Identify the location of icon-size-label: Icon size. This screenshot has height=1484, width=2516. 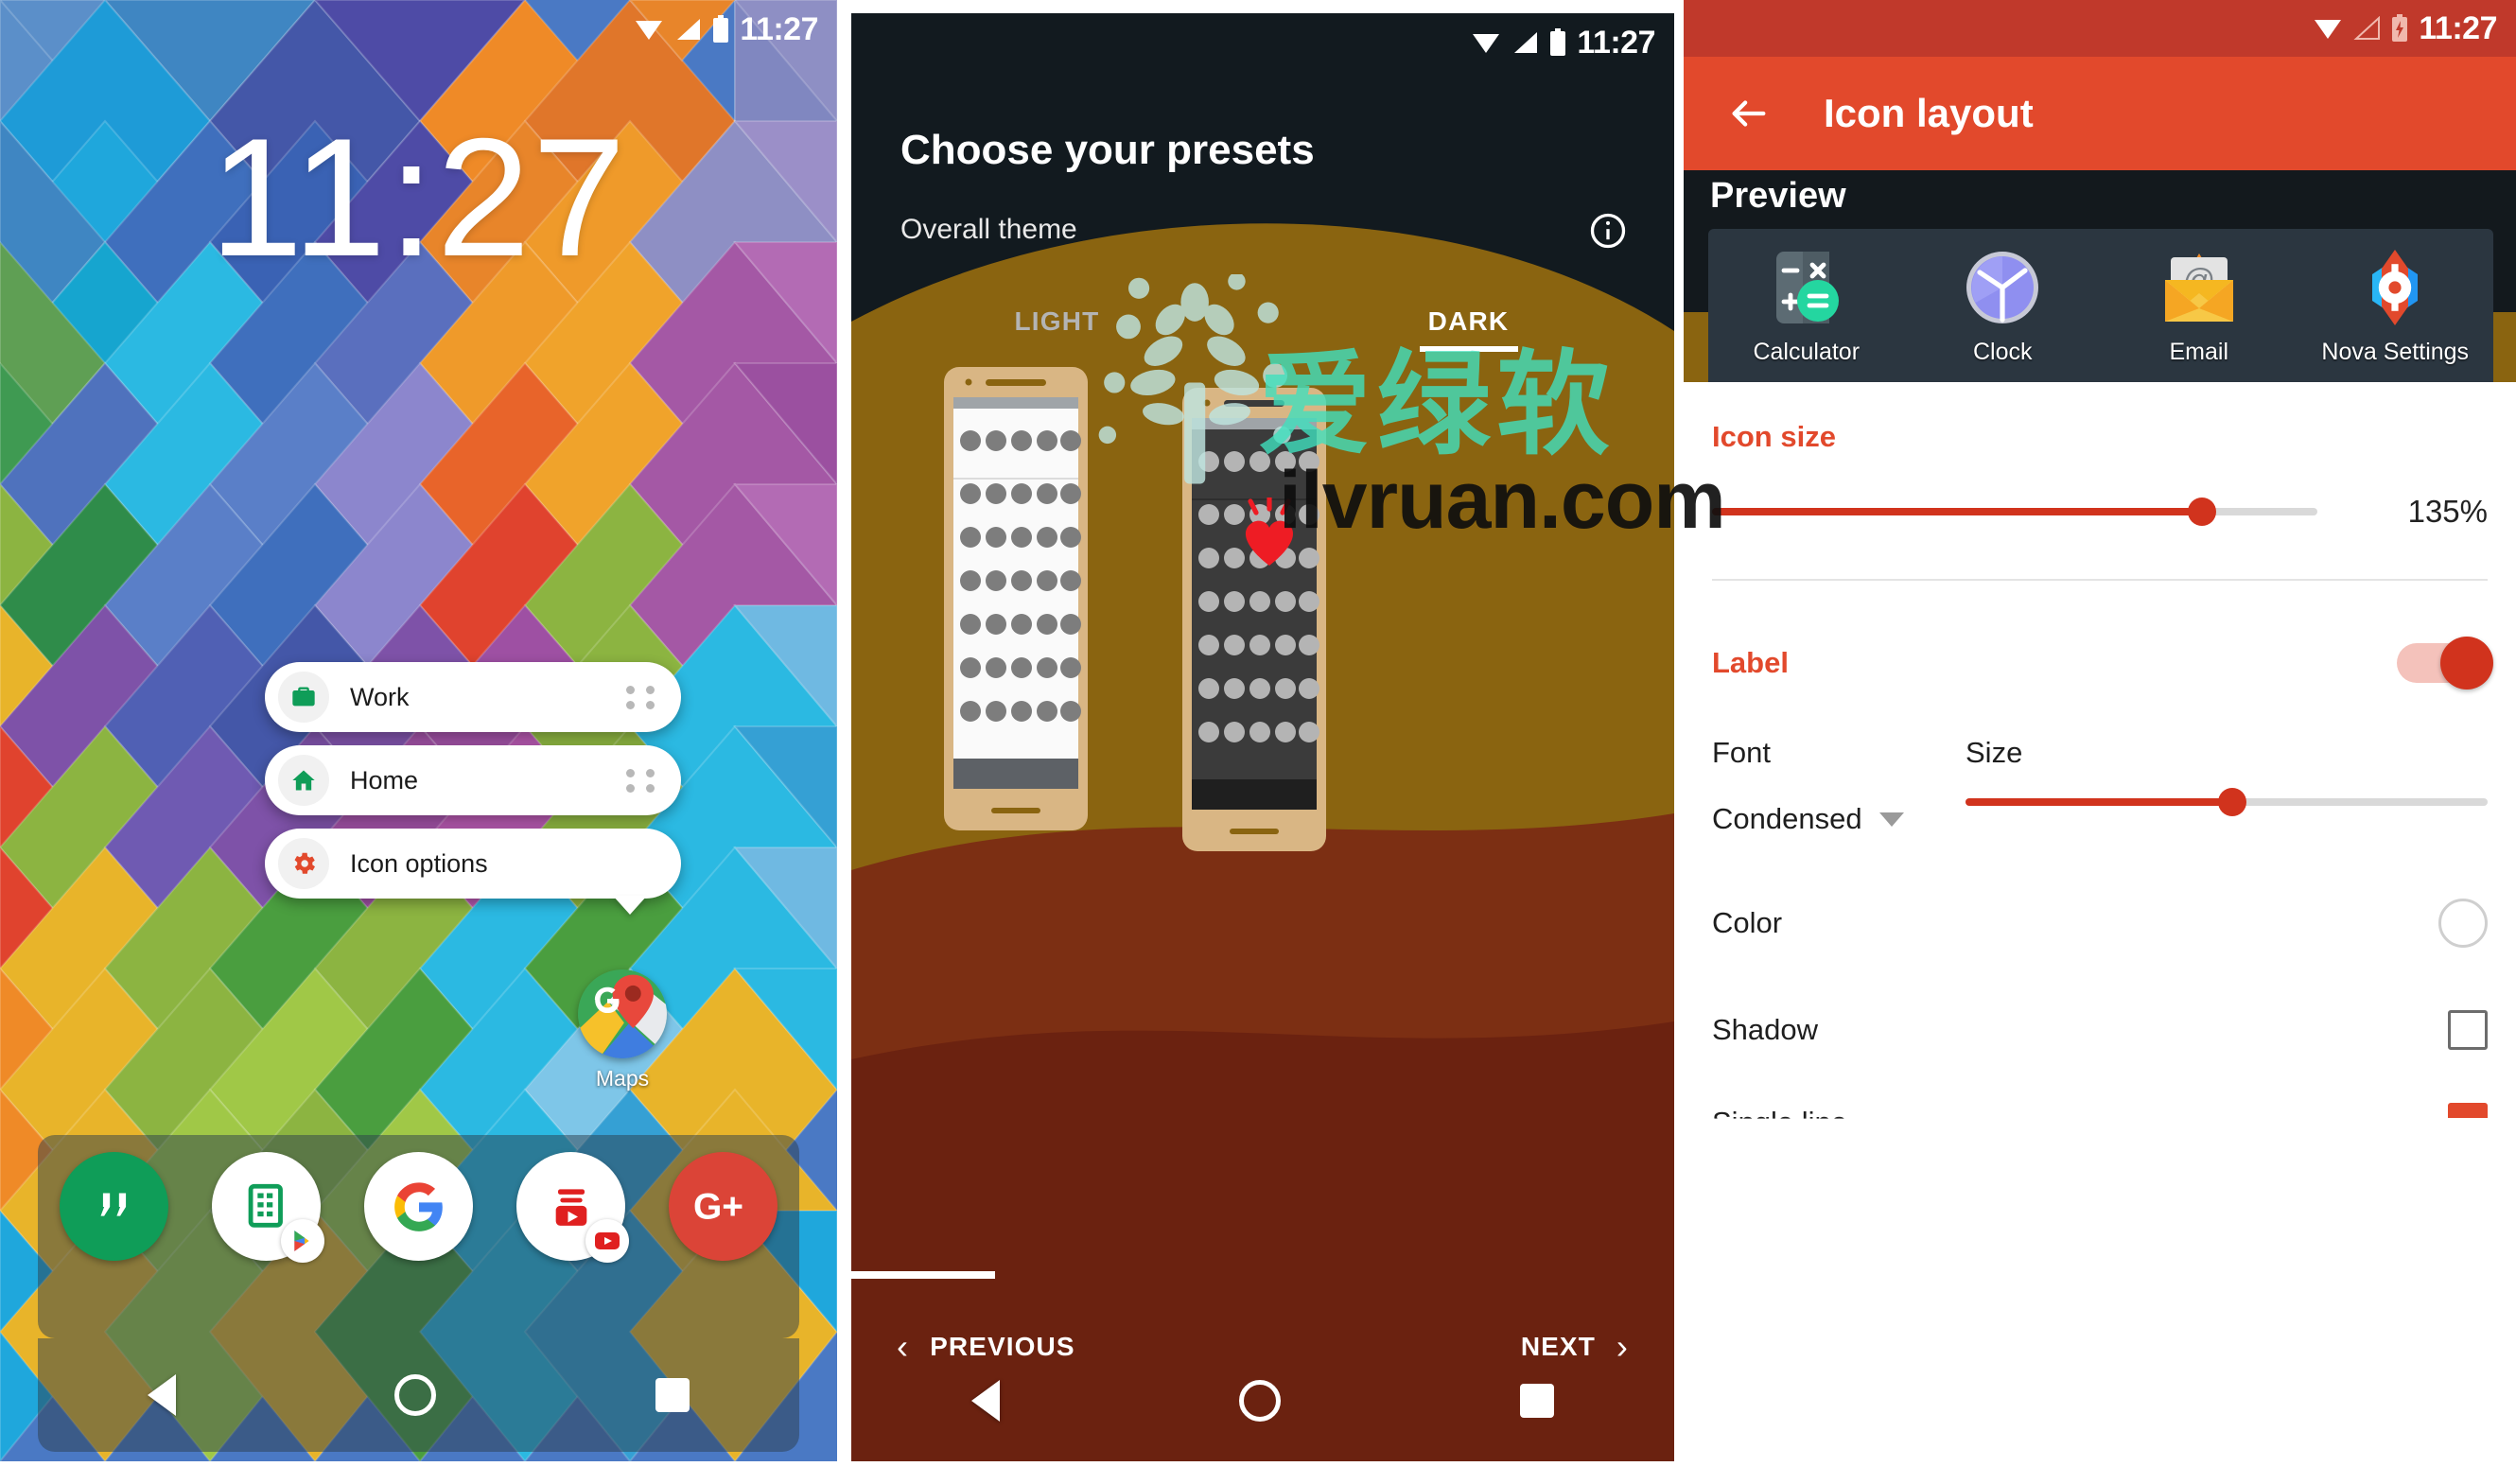
(1774, 437).